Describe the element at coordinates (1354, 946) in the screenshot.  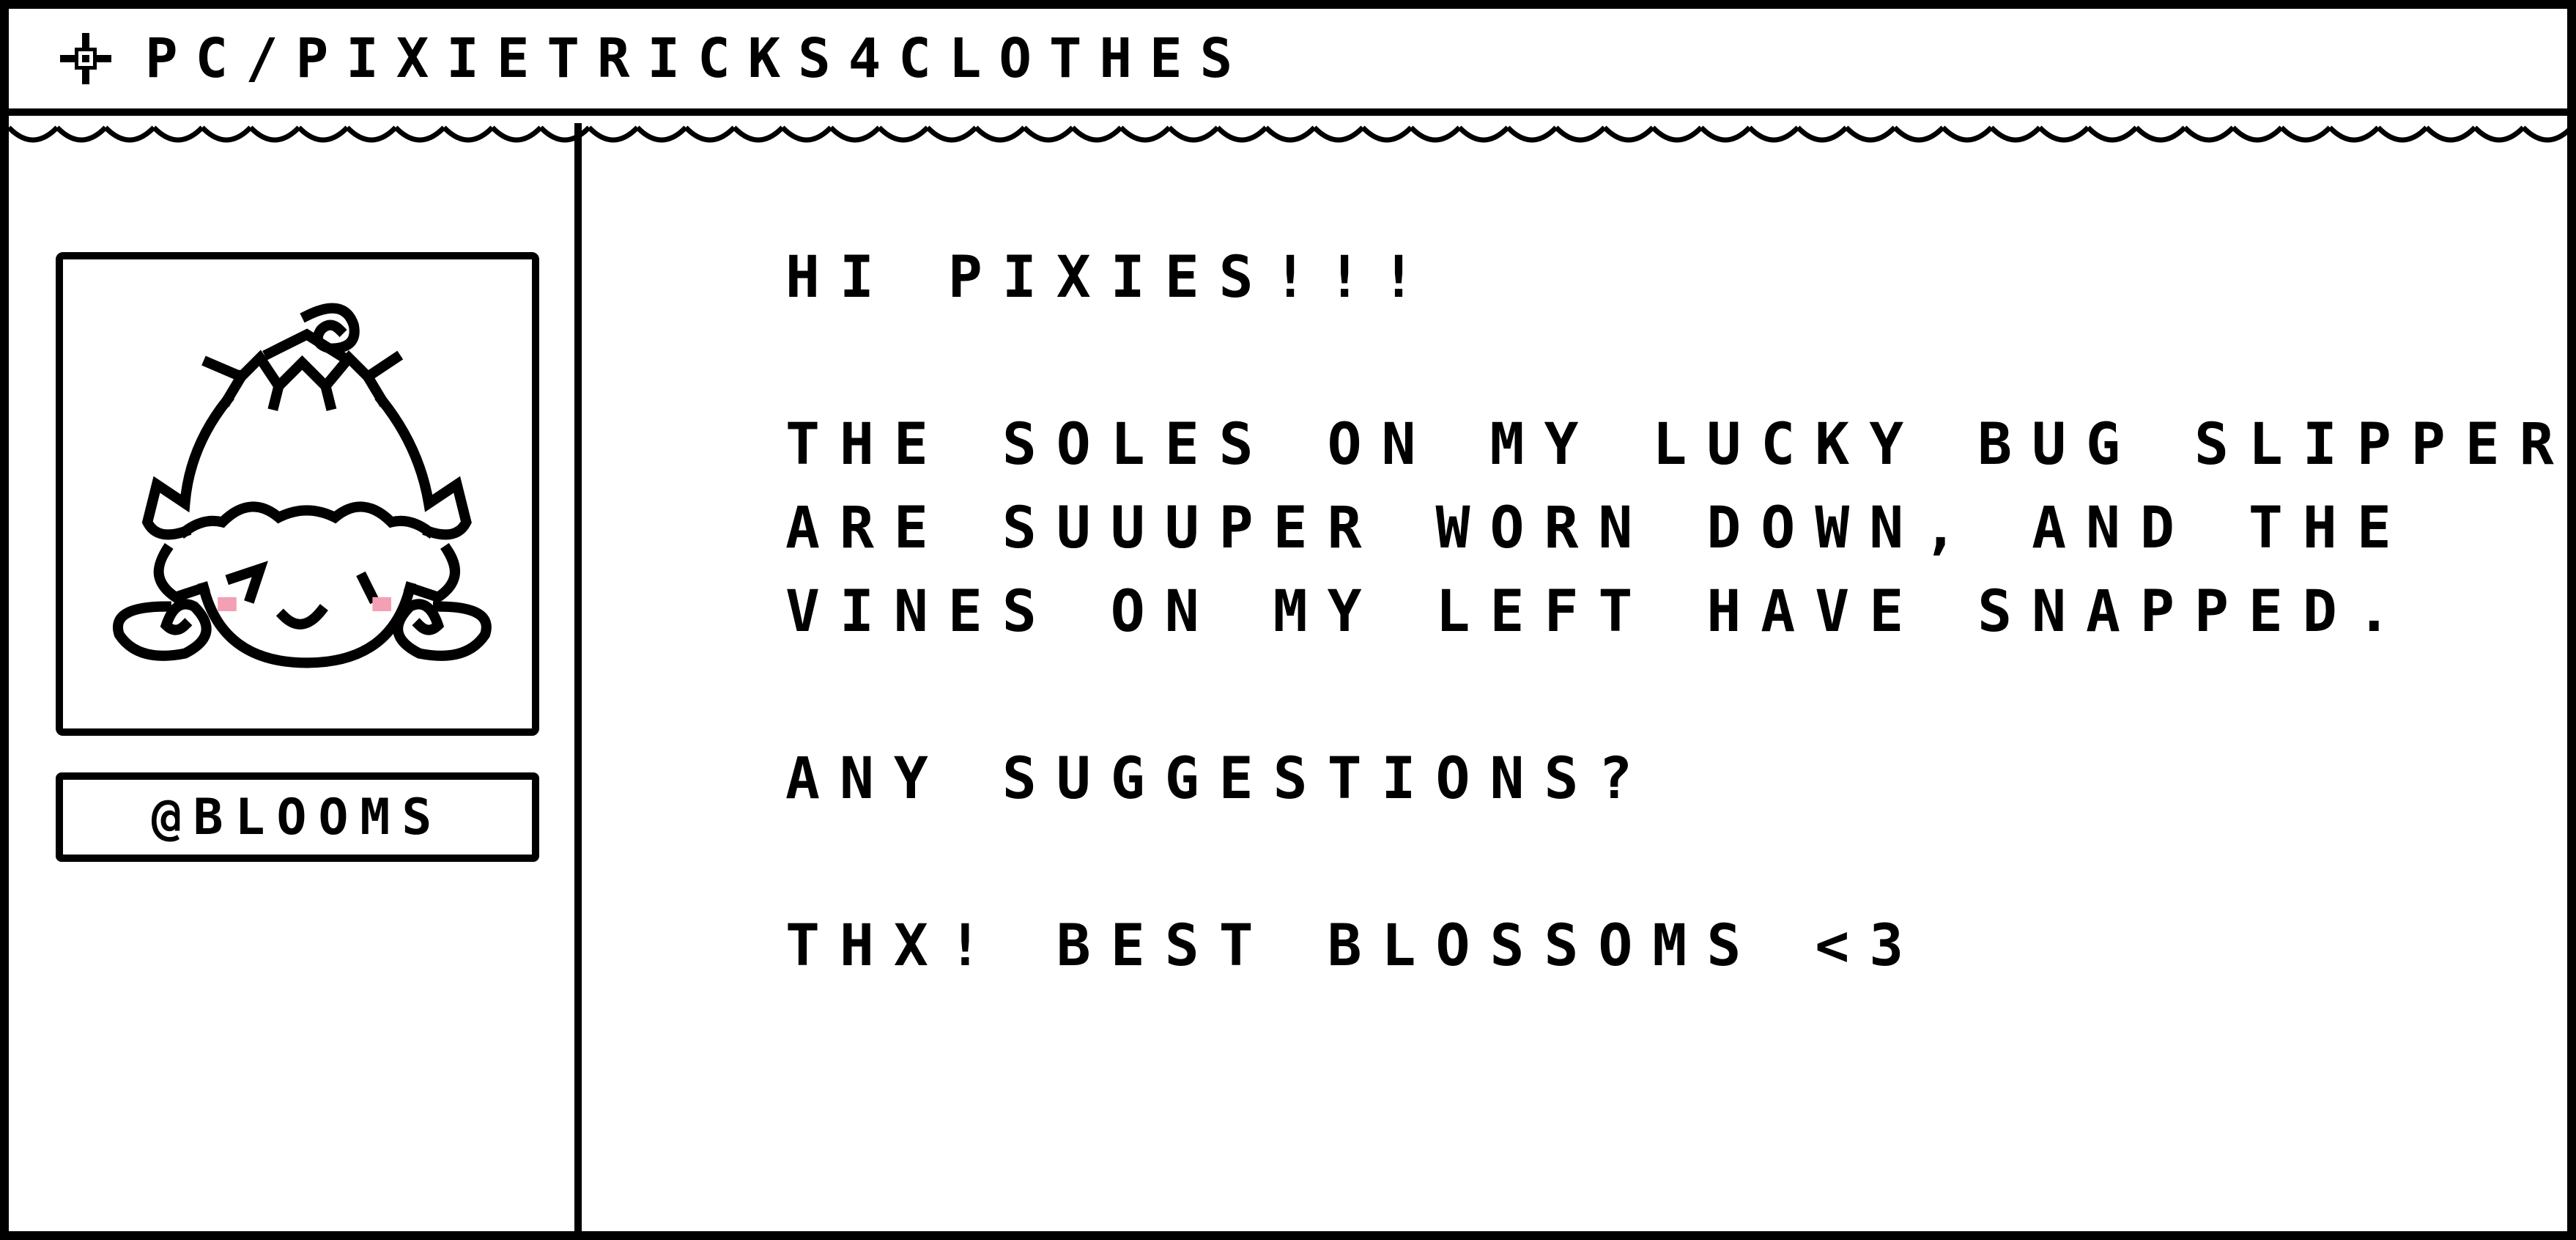
I see `signoff-text: THX! BEST BLOSSOMS <3` at that location.